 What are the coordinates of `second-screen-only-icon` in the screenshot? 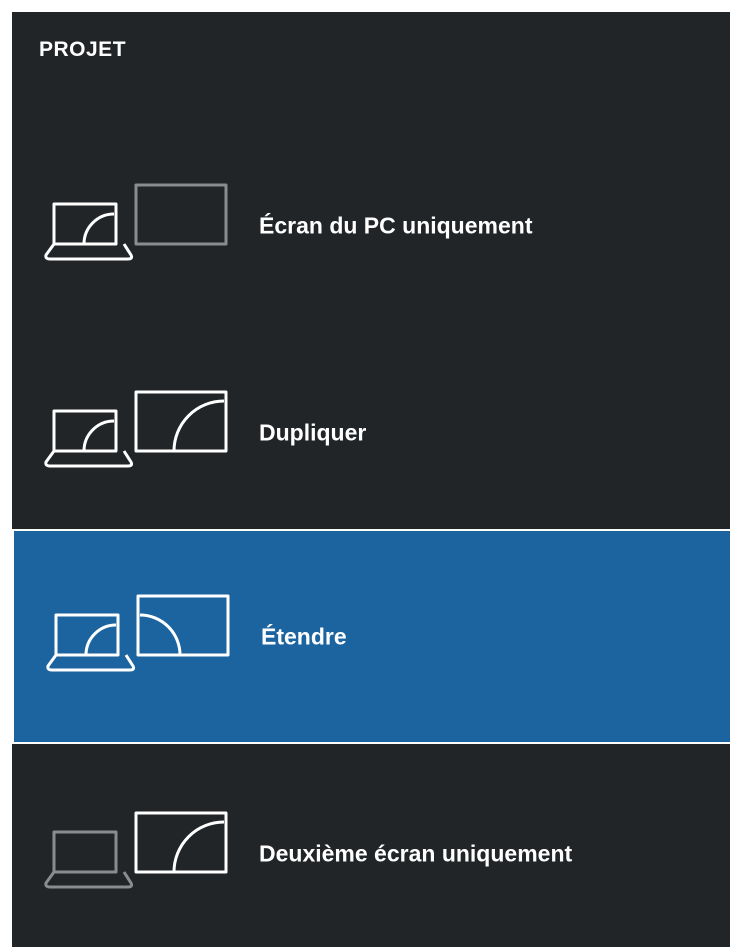 It's located at (136, 849).